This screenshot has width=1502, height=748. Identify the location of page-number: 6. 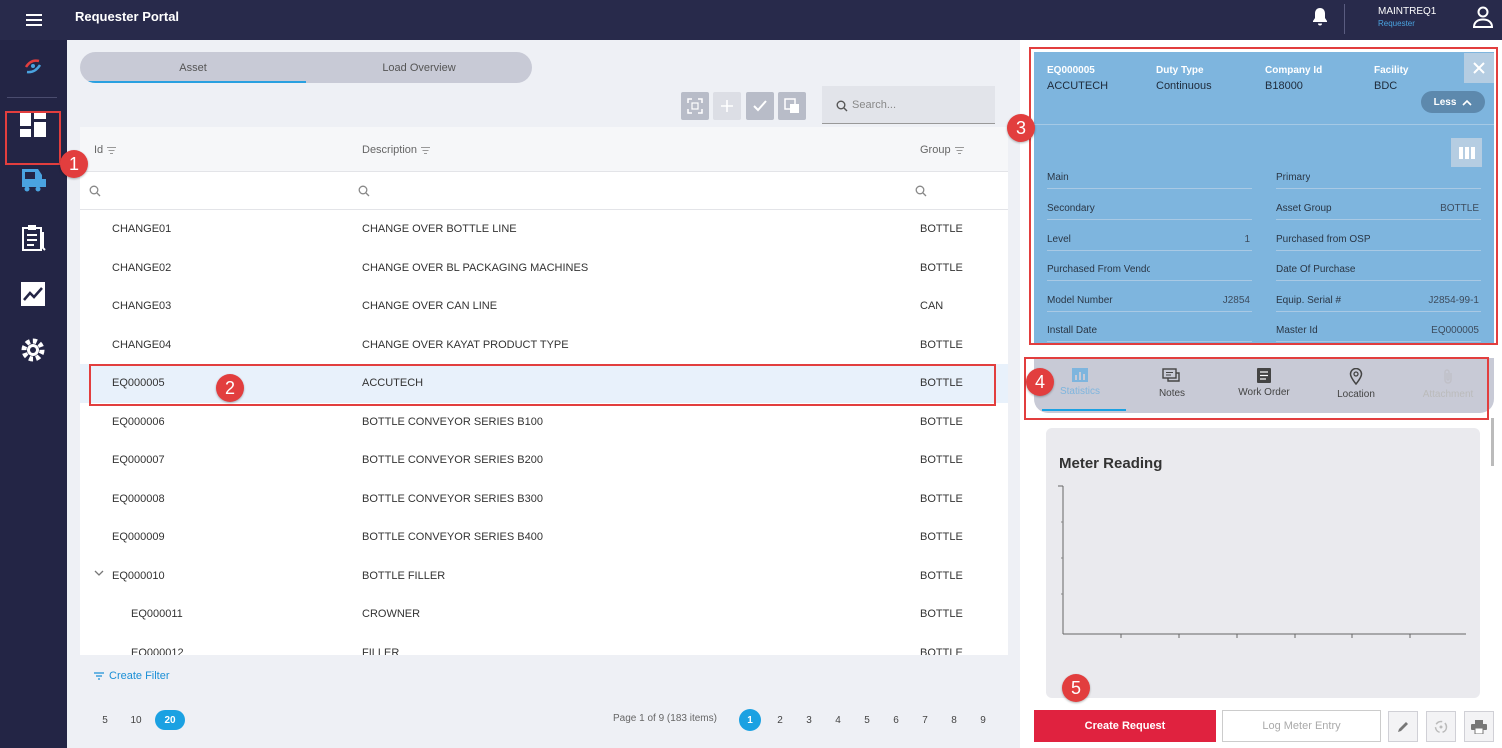
(896, 720).